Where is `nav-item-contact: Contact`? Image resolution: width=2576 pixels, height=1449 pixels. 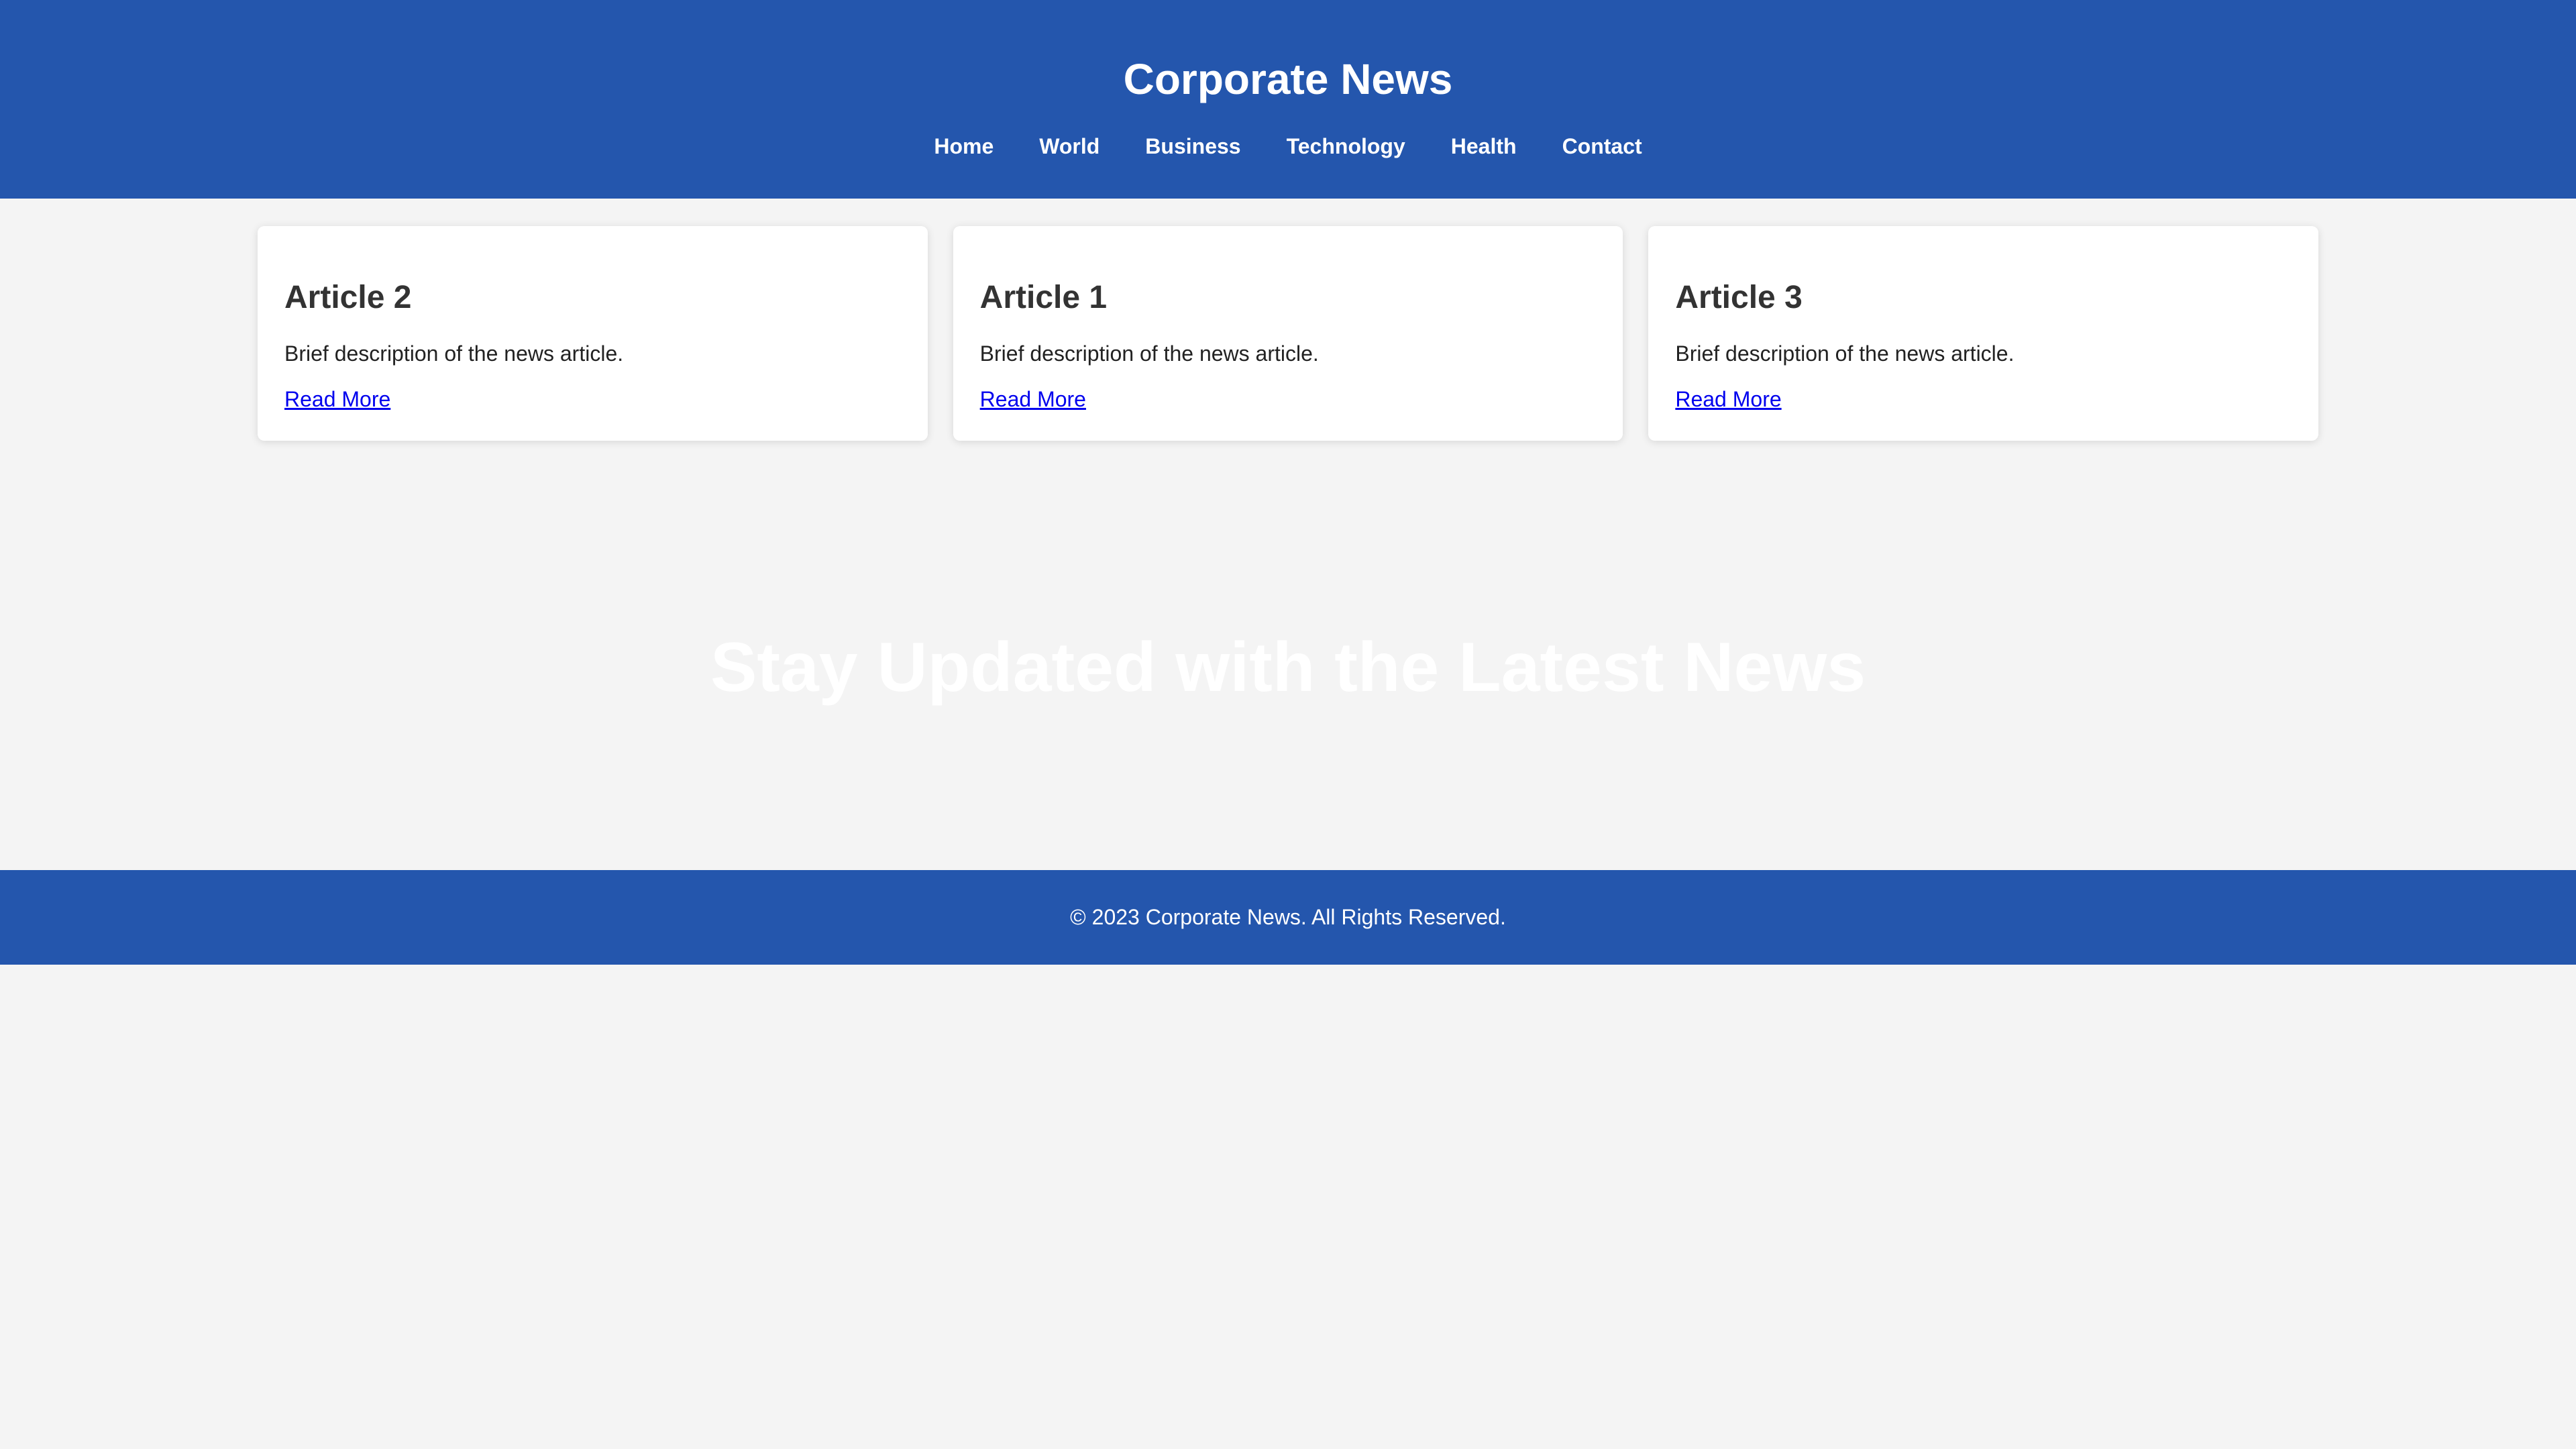 nav-item-contact: Contact is located at coordinates (1602, 146).